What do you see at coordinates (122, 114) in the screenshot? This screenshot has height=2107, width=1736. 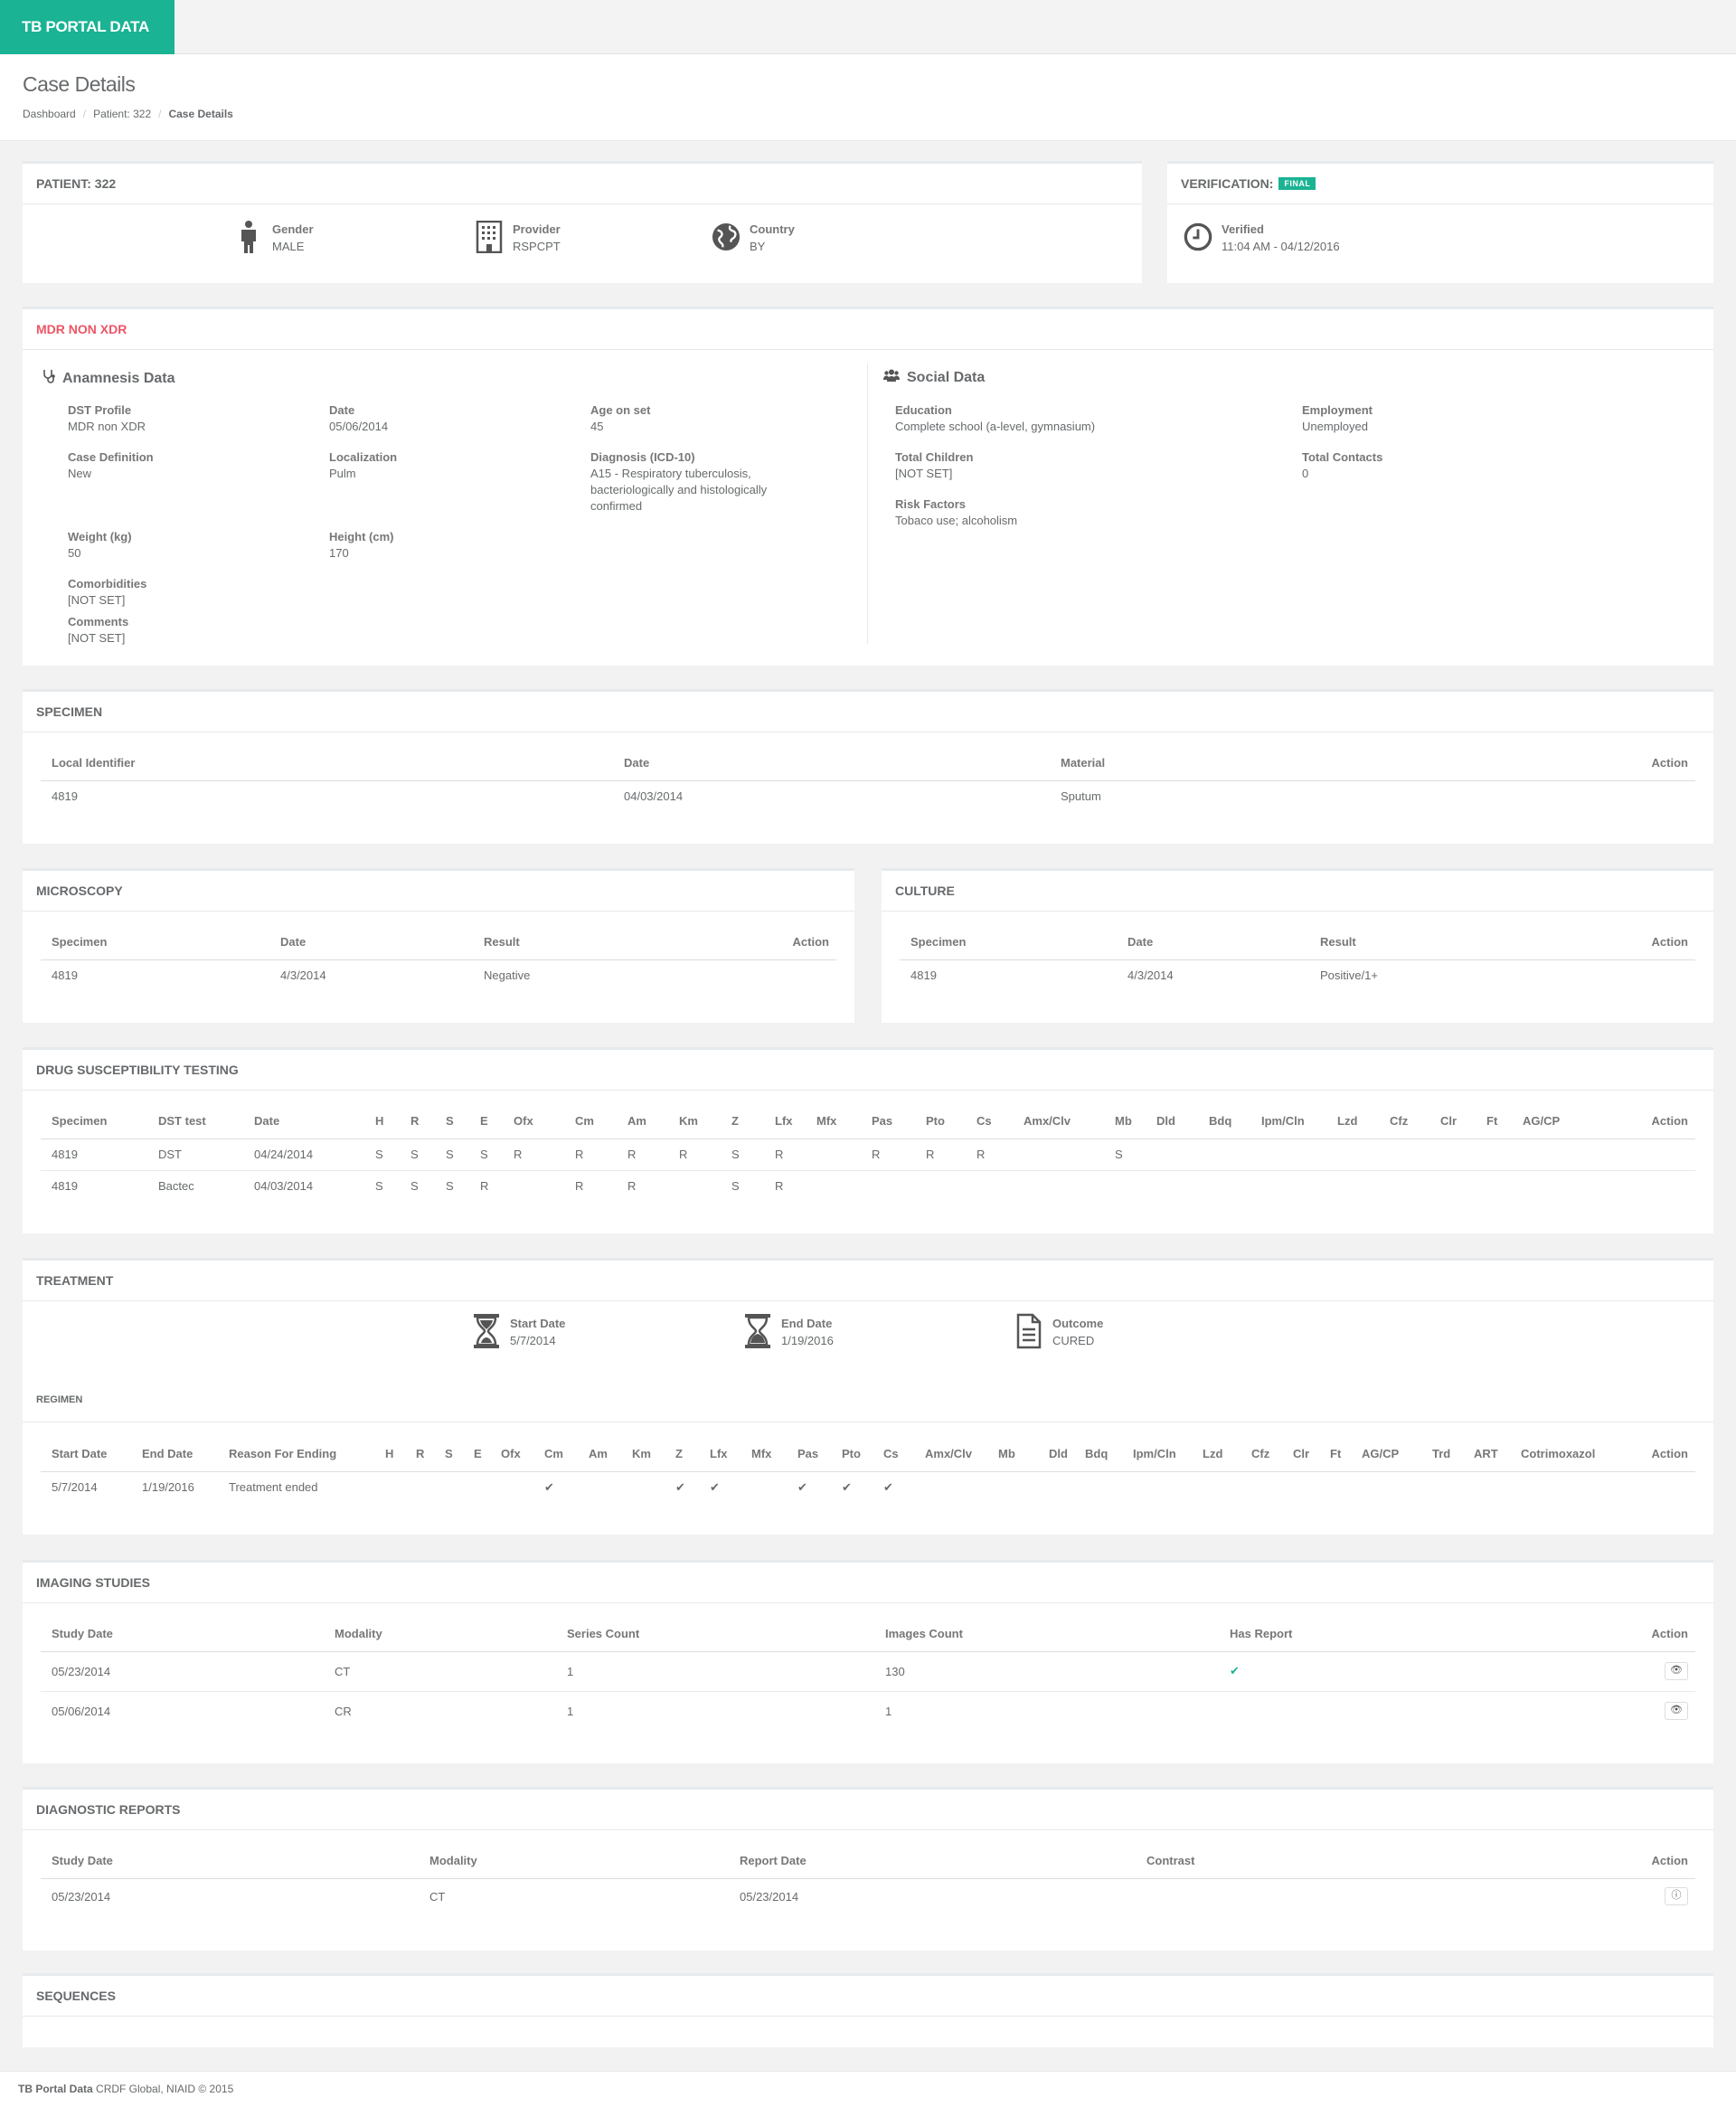 I see `breadcrumb-patient: Patient: 322` at bounding box center [122, 114].